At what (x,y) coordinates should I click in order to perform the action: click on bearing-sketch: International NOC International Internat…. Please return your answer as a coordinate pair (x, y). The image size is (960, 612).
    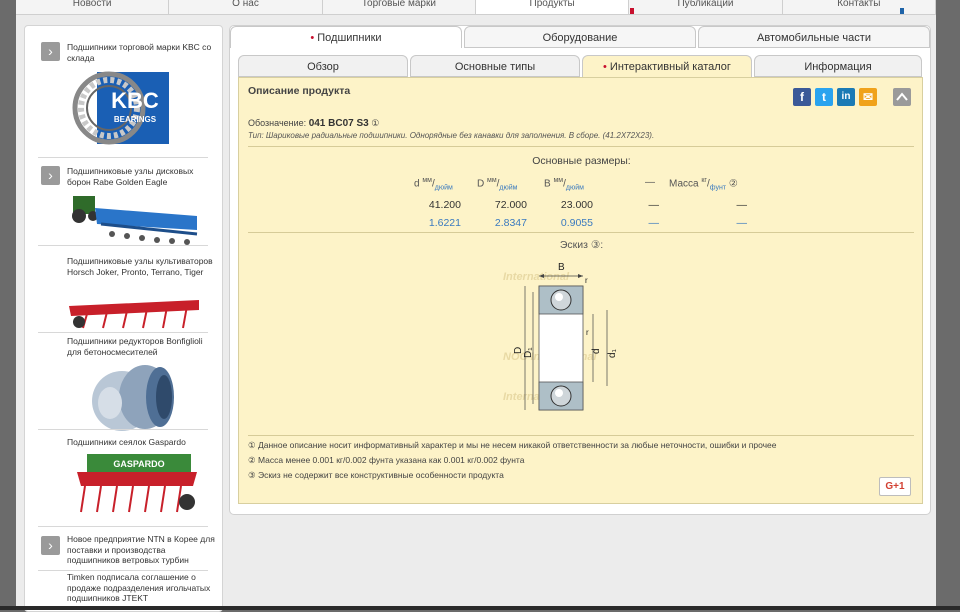
    Looking at the image, I should click on (560, 336).